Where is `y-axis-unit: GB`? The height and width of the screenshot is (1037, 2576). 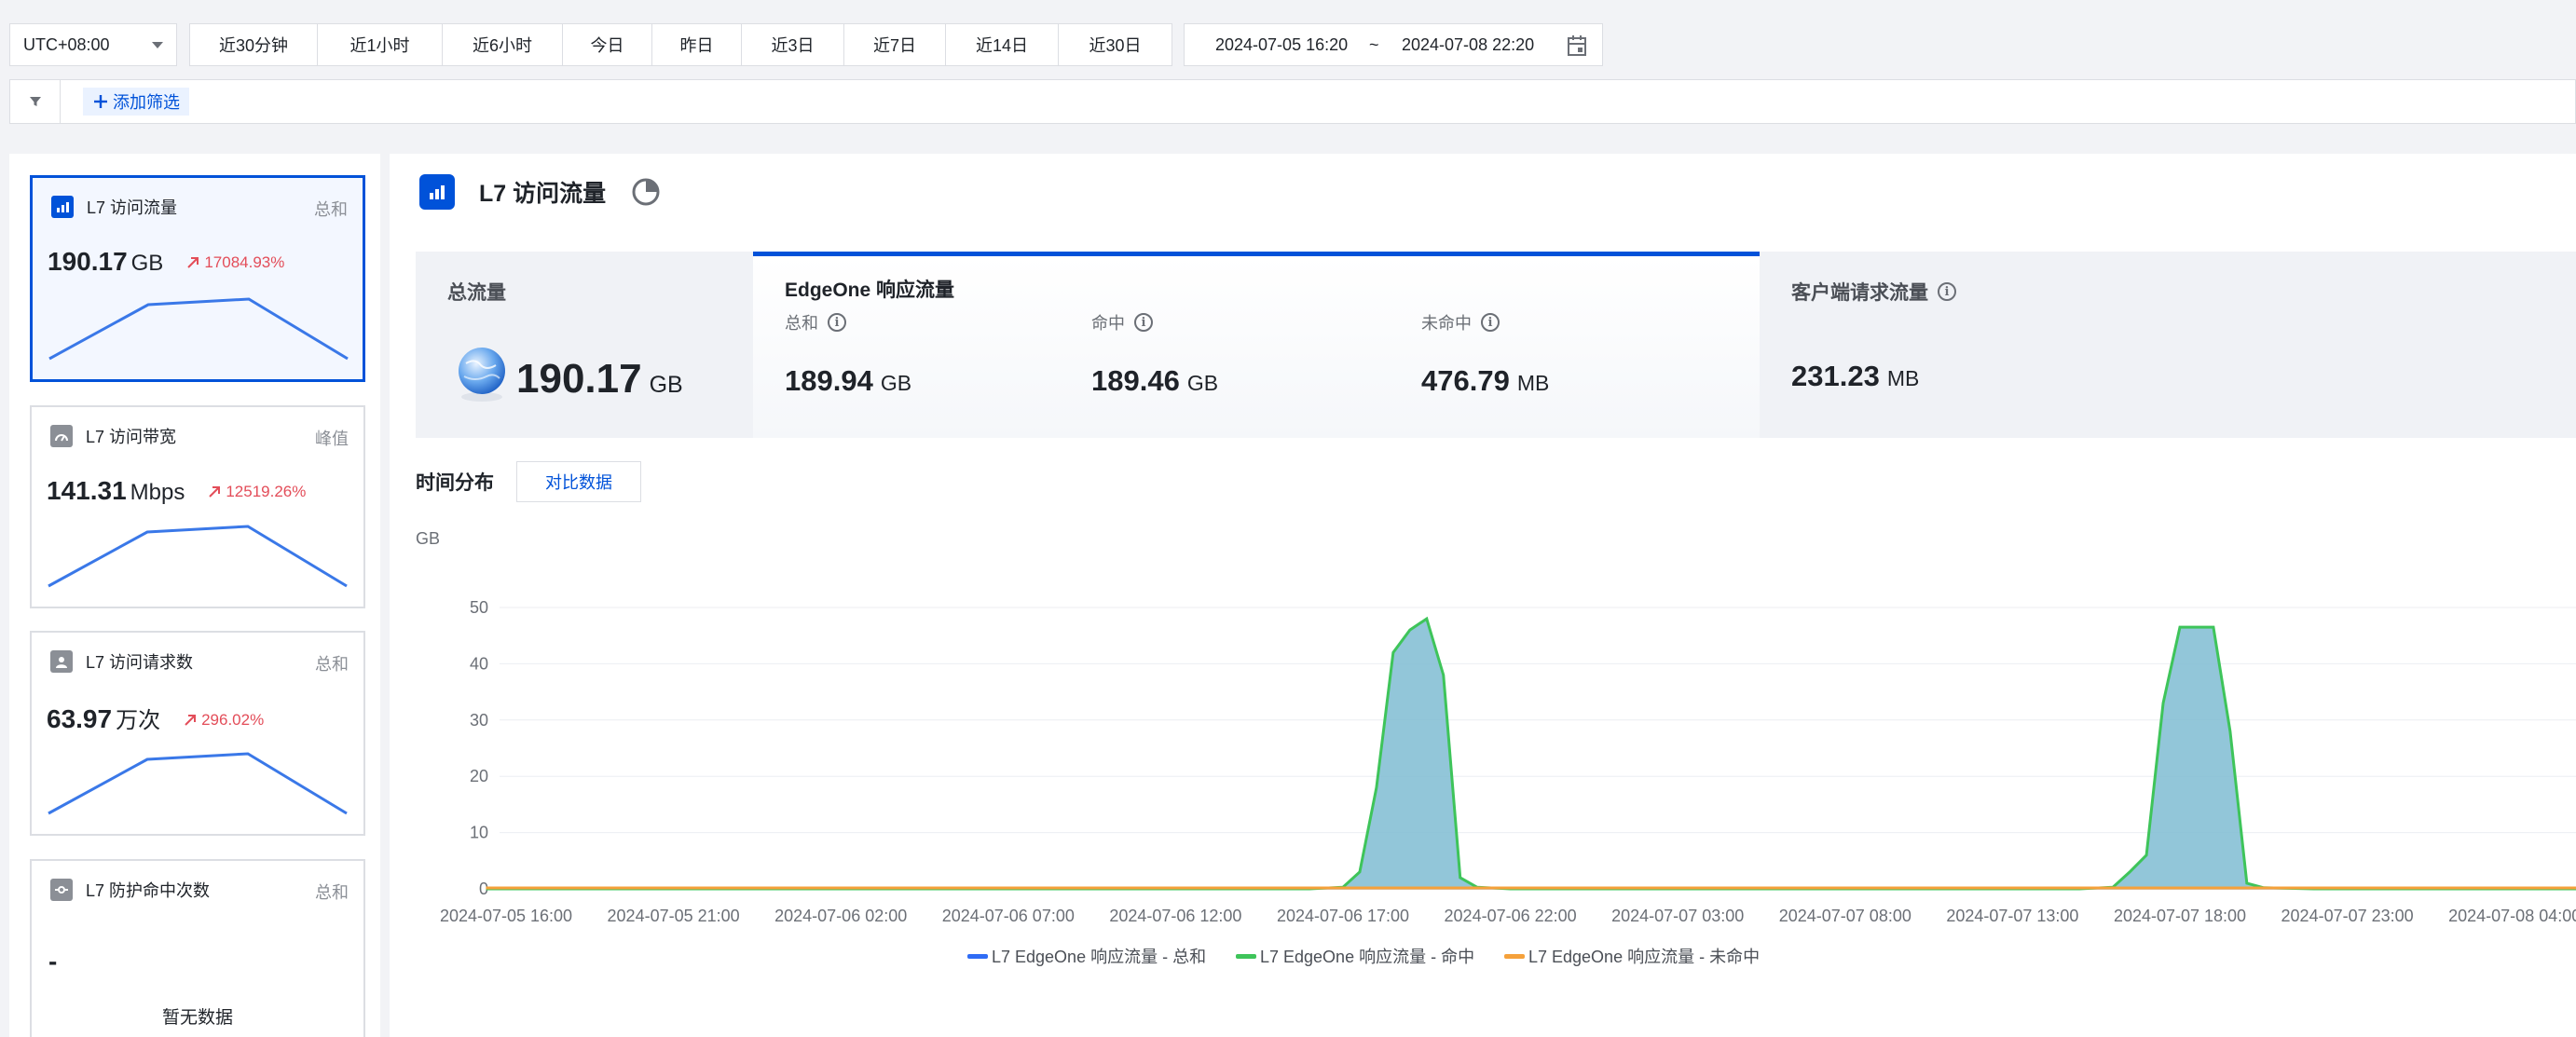
y-axis-unit: GB is located at coordinates (428, 538).